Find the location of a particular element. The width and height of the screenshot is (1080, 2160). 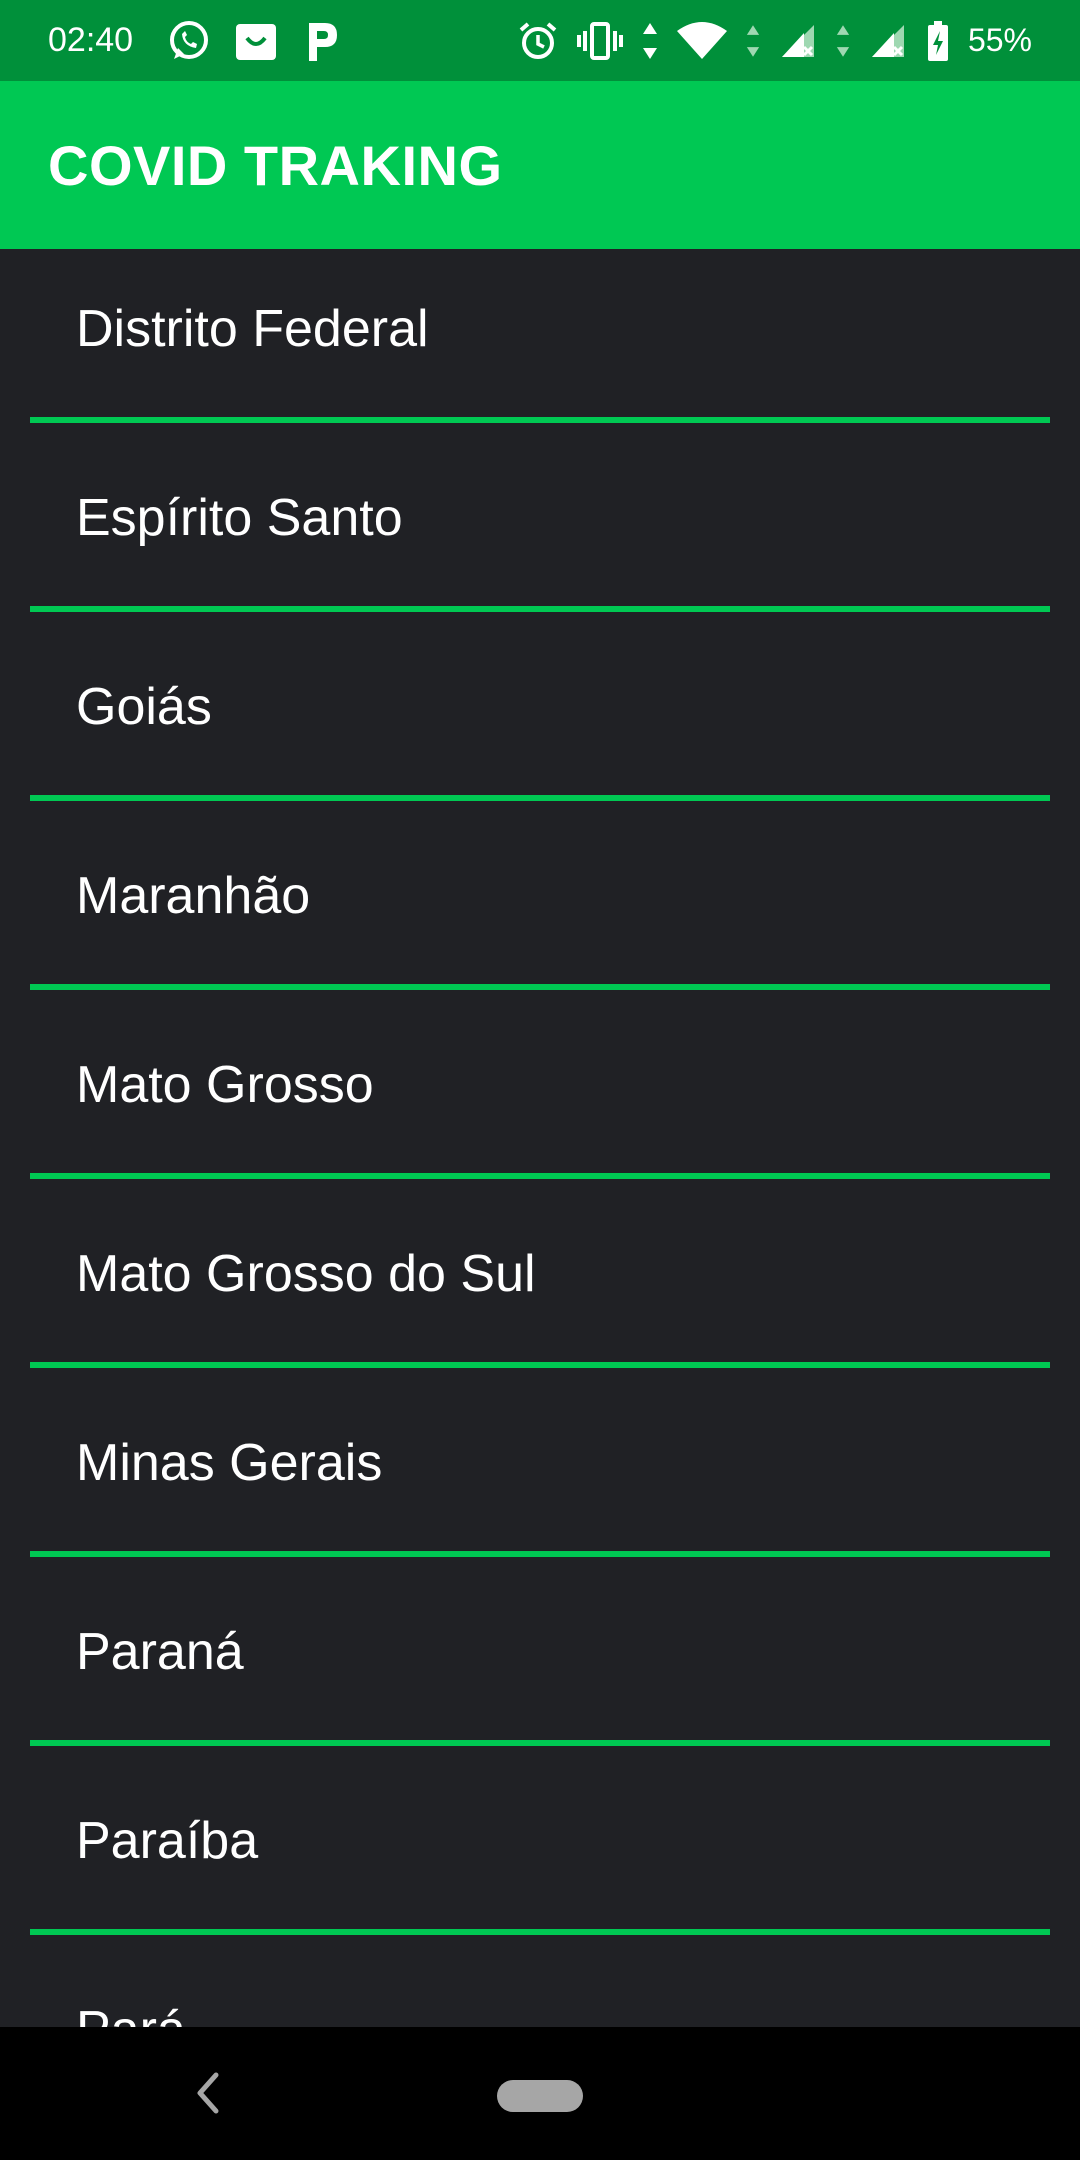

list-item: Distrito Federal is located at coordinates (540, 343).